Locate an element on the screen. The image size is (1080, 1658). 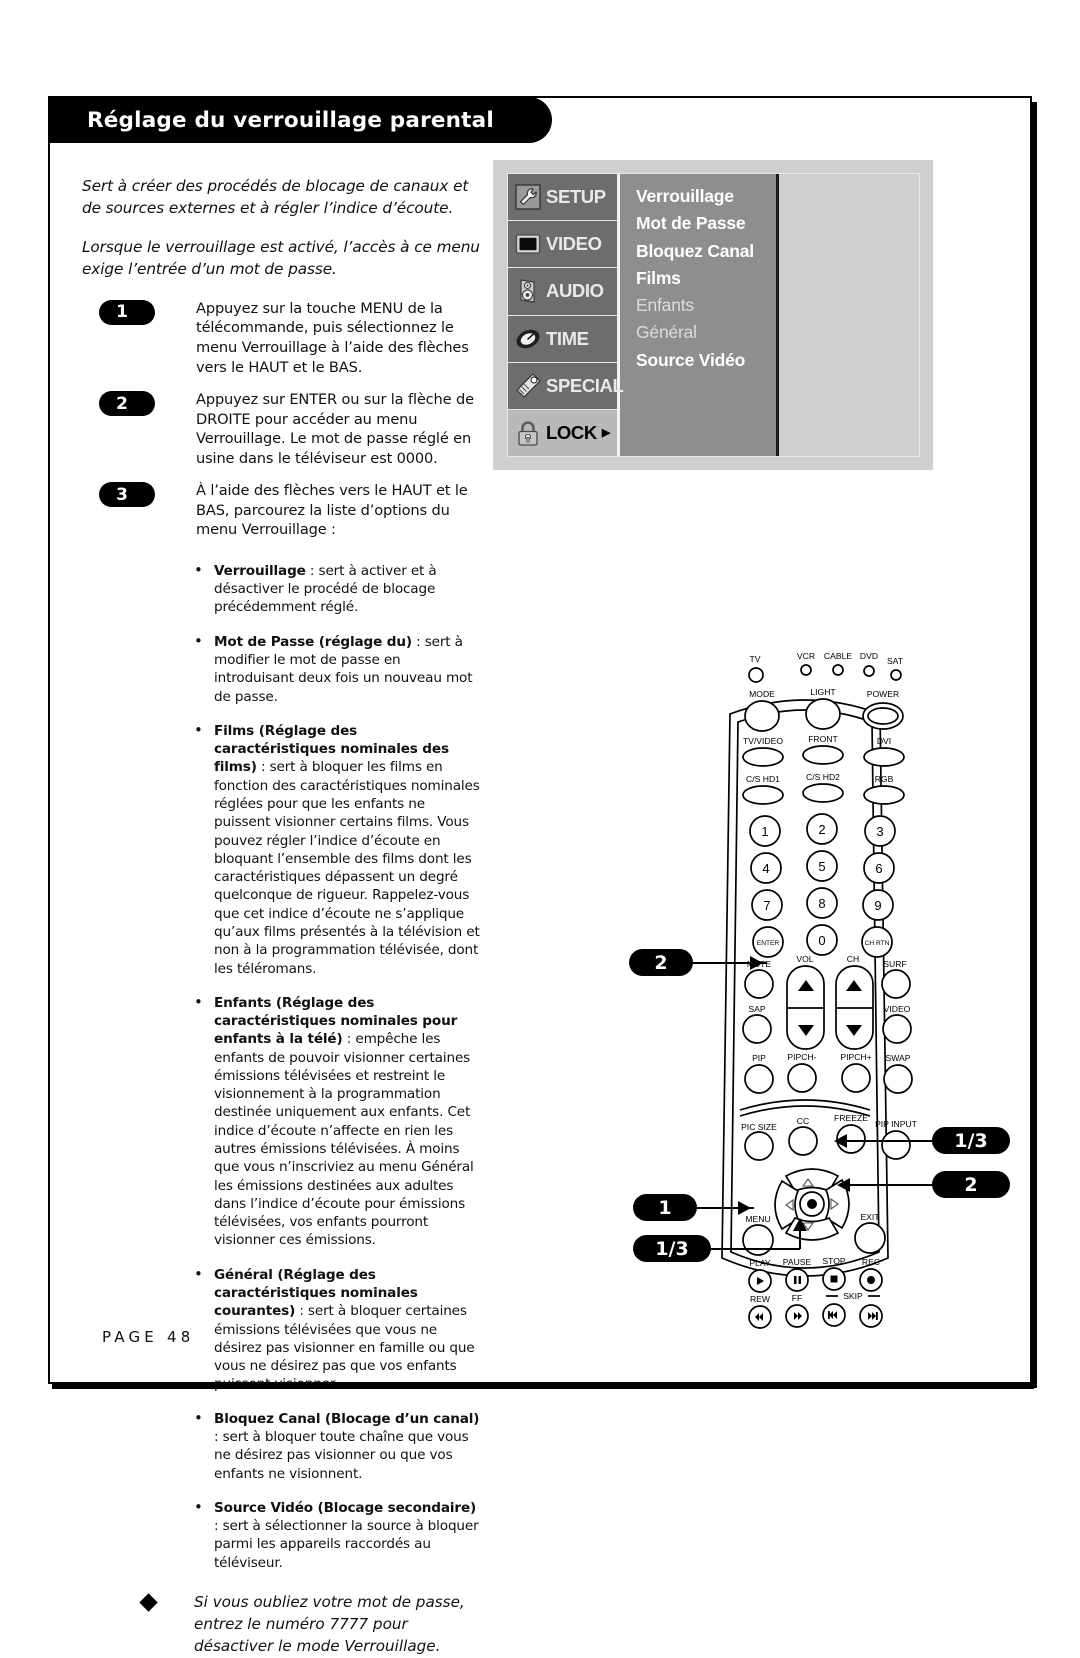
remote-label-swap: SWAP is located at coordinates (898, 1058).